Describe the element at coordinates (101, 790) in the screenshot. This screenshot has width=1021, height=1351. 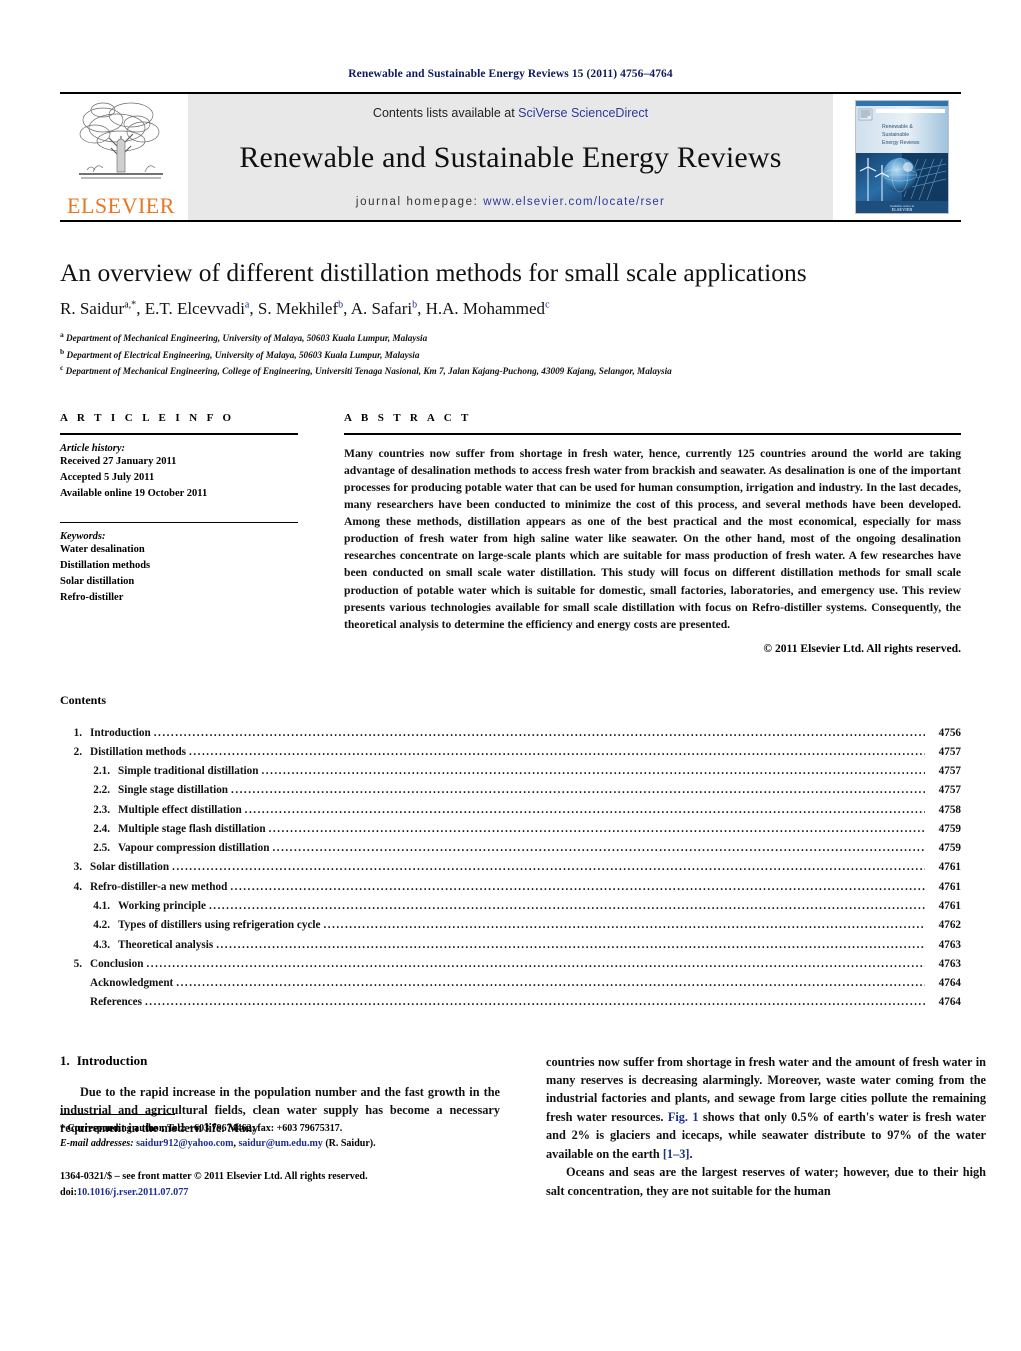
I see `toc-entry-number: 2.2.` at that location.